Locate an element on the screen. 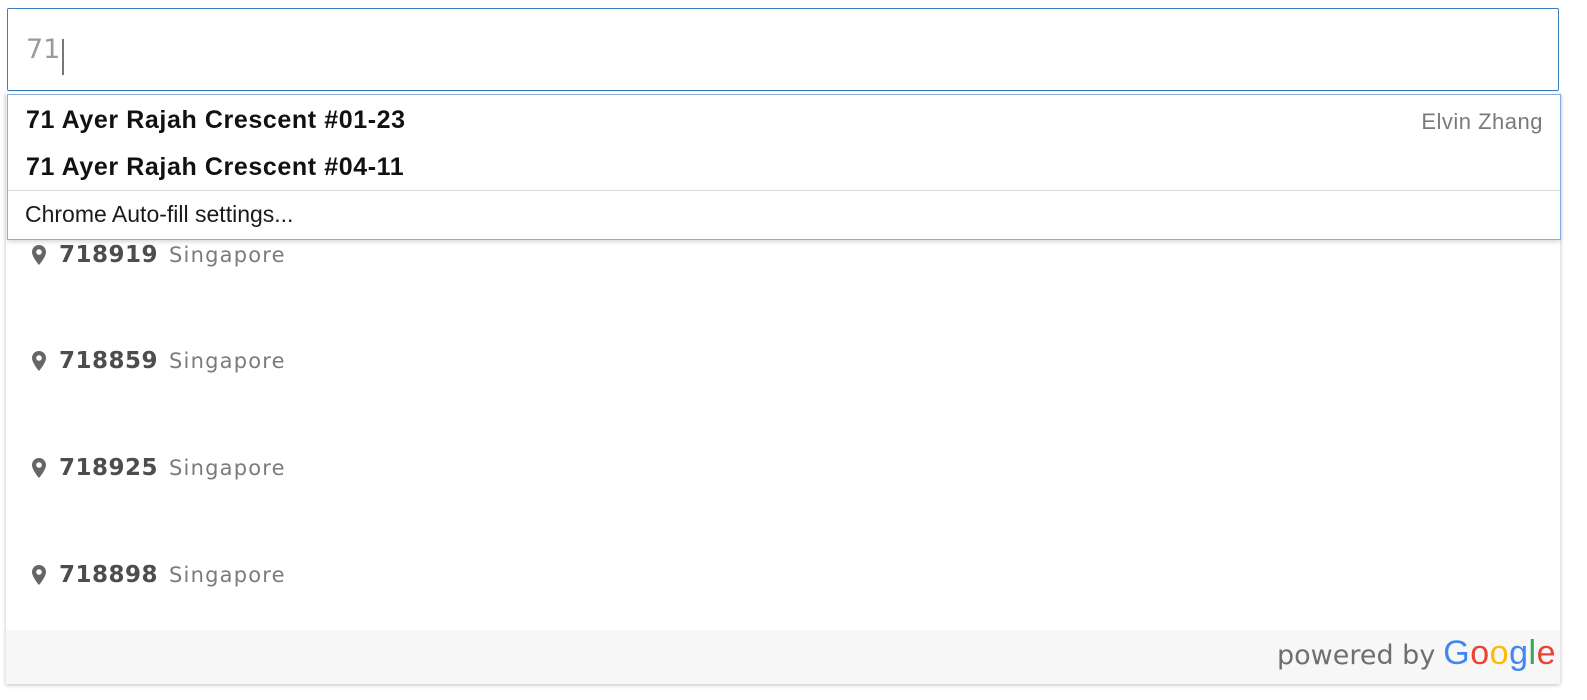 The image size is (1587, 700). google-logo: Google is located at coordinates (1499, 653).